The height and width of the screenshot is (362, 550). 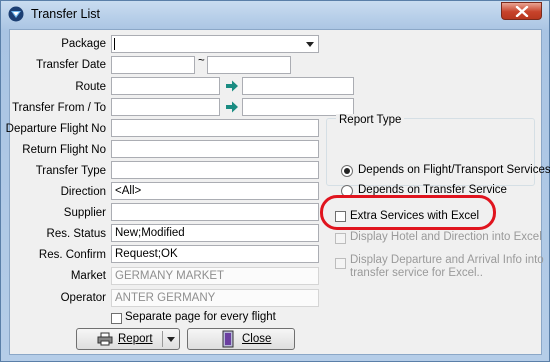 I want to click on transfer-type-label: Transfer Type, so click(x=70, y=171).